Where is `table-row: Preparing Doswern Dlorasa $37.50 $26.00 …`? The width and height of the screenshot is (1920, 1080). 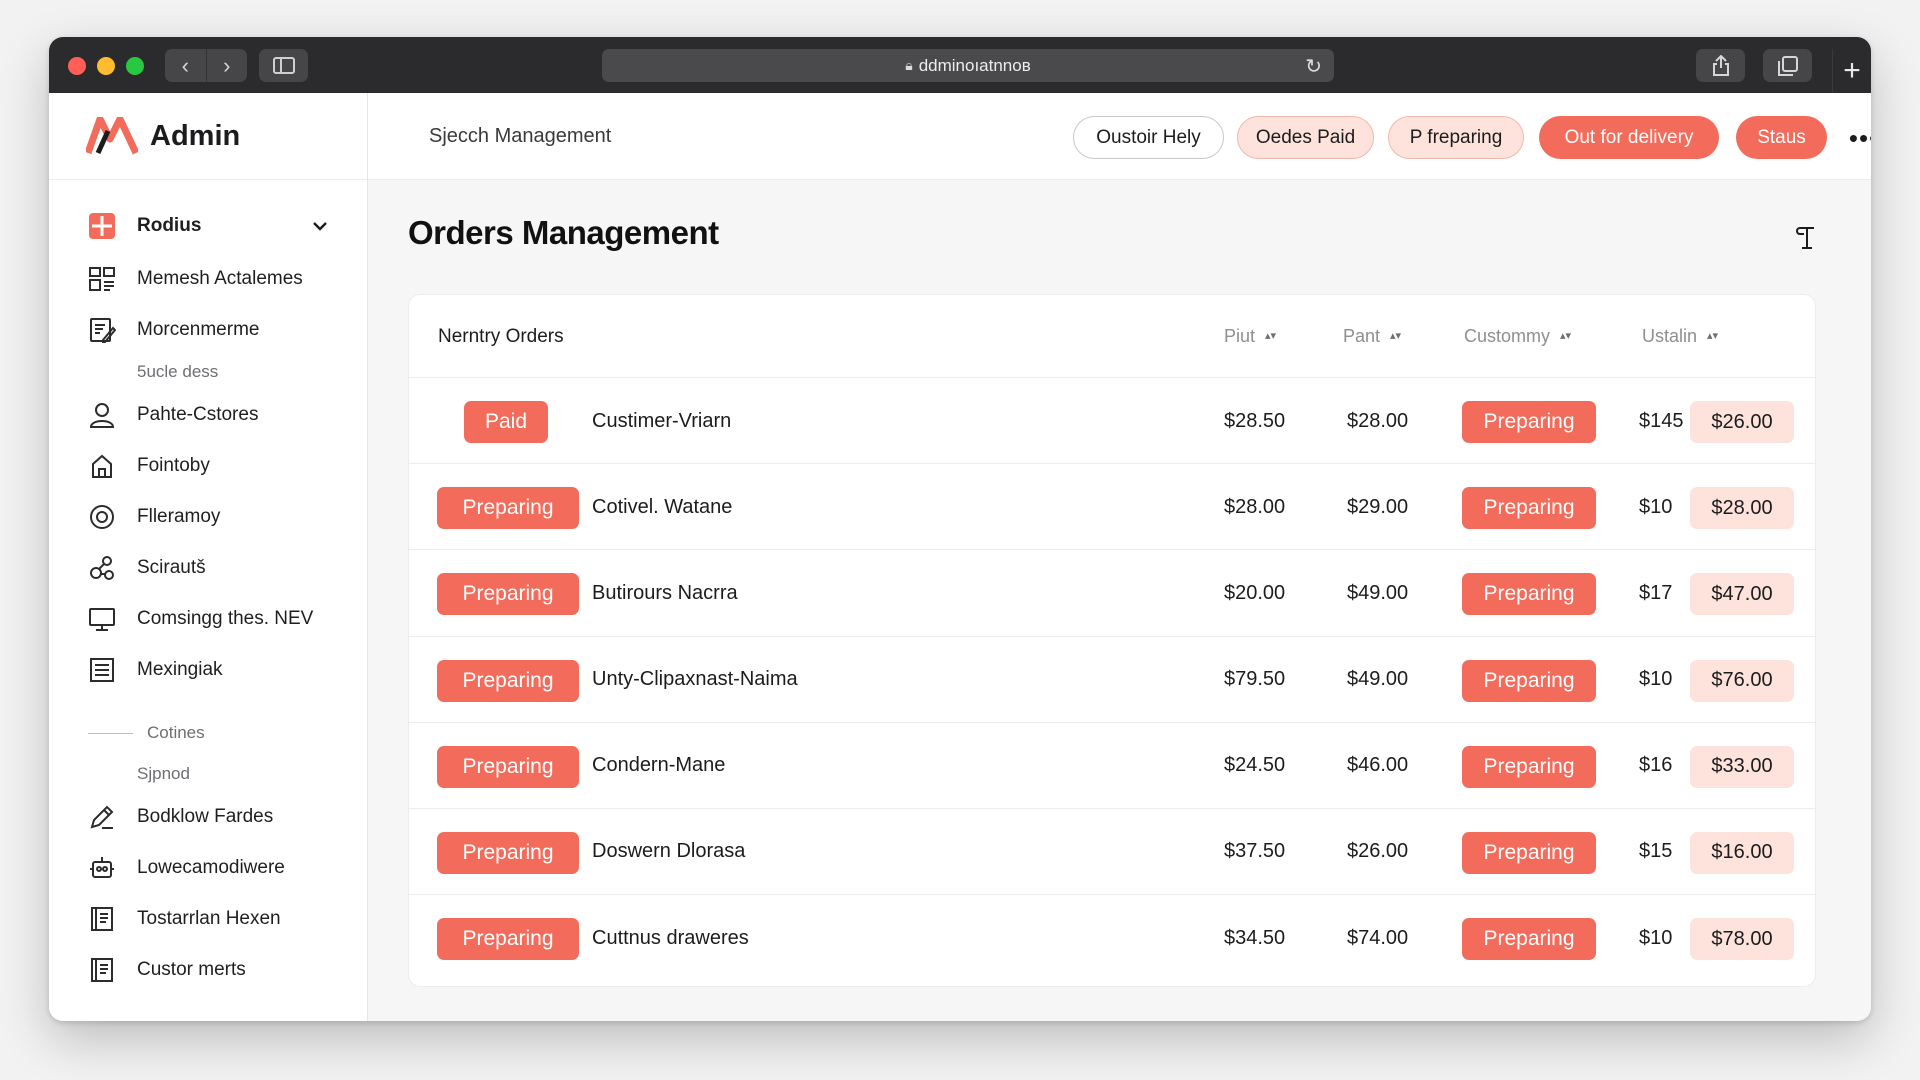
table-row: Preparing Doswern Dlorasa $37.50 $26.00 … is located at coordinates (1112, 852).